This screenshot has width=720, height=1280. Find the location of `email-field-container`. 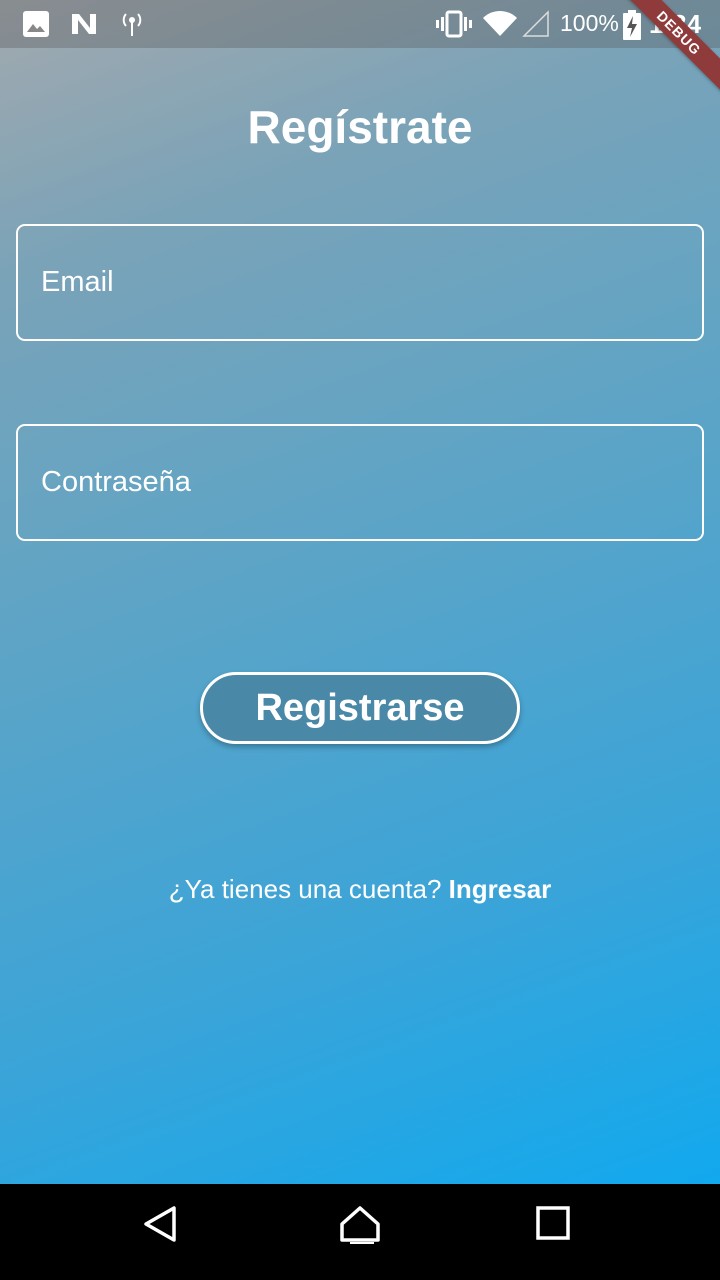

email-field-container is located at coordinates (360, 282).